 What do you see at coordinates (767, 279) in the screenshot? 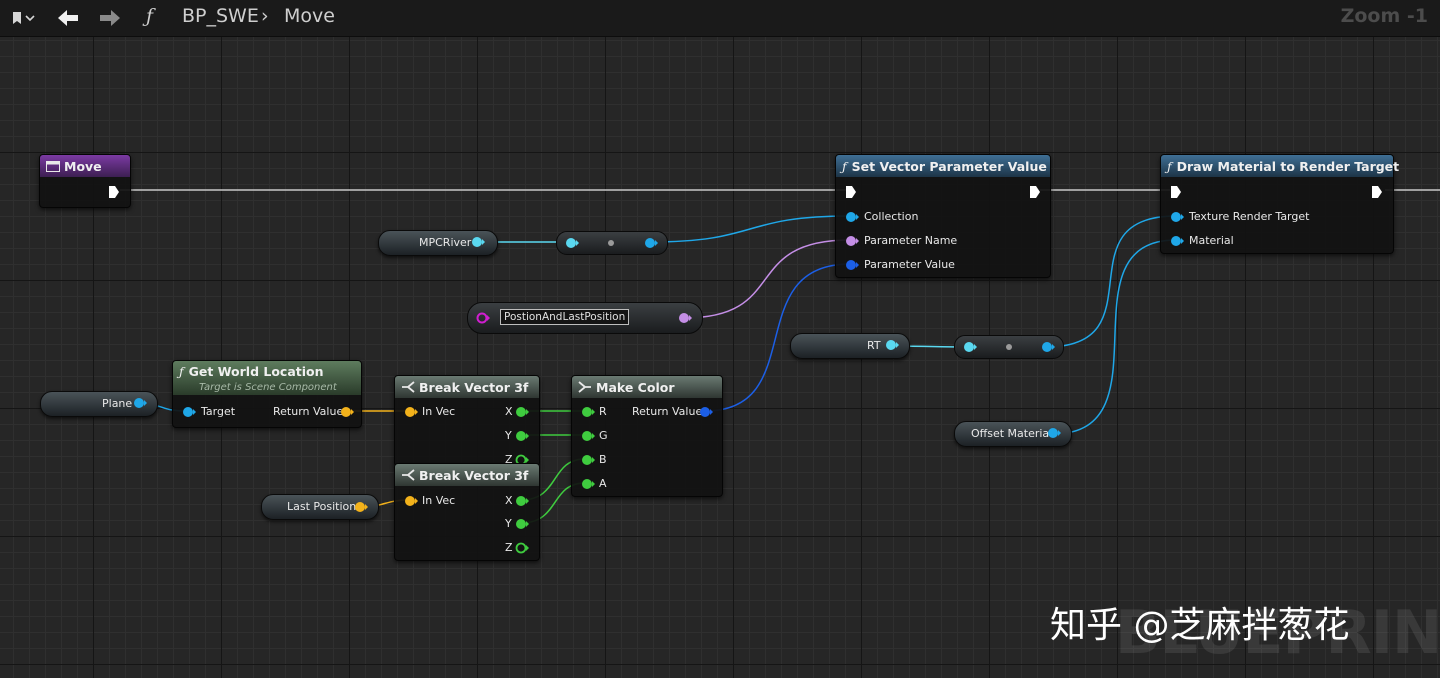
I see `wire-param-name` at bounding box center [767, 279].